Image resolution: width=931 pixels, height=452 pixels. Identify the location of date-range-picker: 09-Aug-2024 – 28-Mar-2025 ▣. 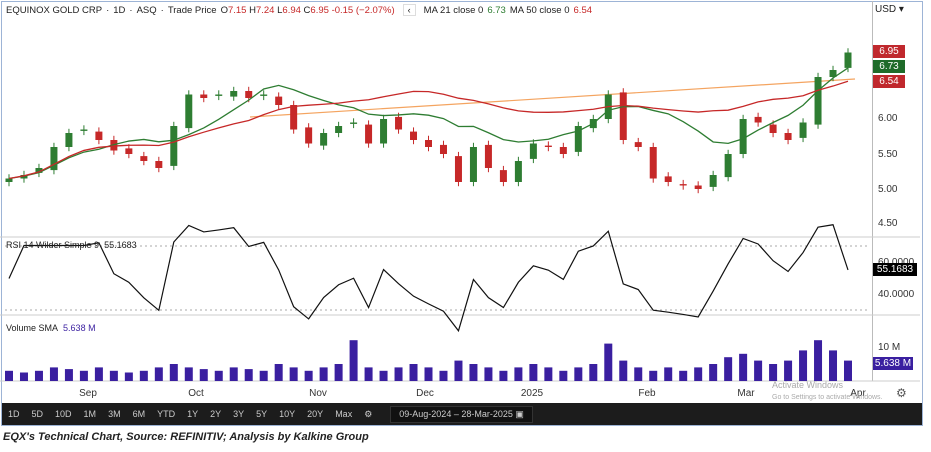
(461, 414).